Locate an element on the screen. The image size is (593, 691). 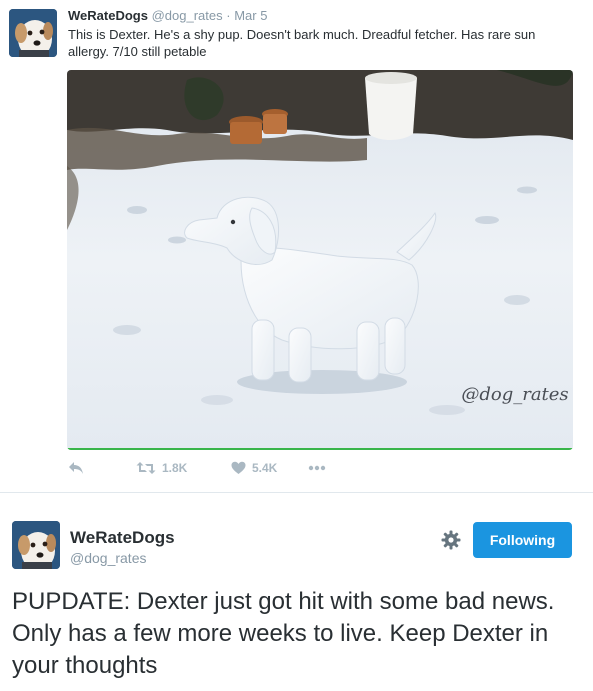
more-icon is located at coordinates (317, 468).